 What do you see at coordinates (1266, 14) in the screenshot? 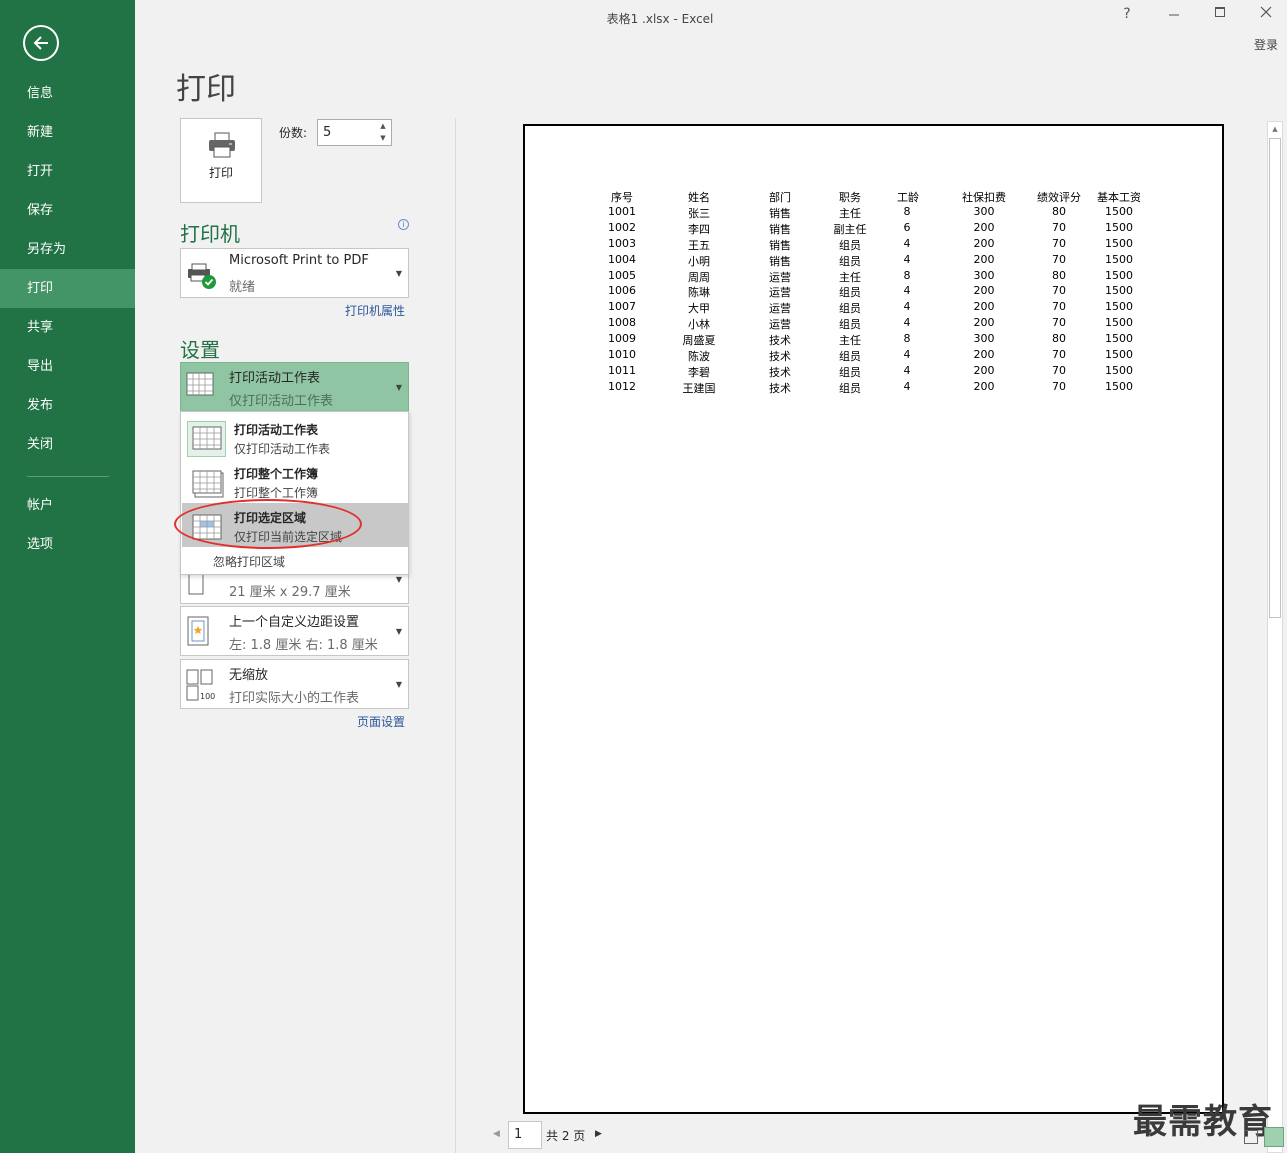
I see `close-button` at bounding box center [1266, 14].